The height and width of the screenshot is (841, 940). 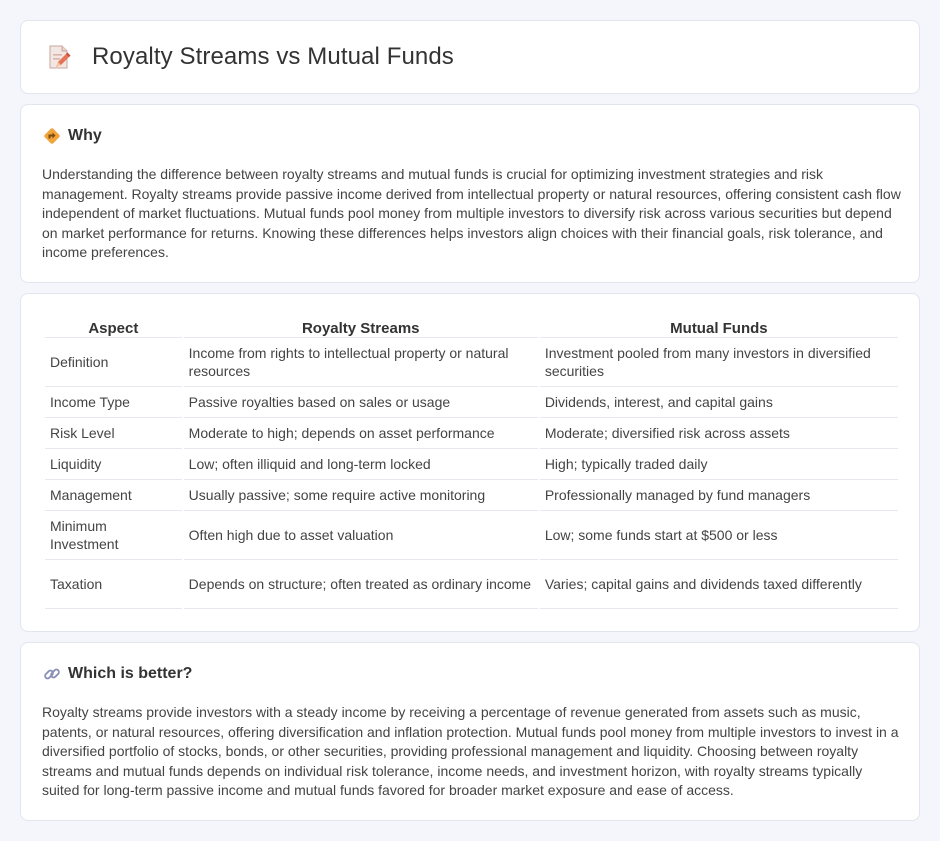 I want to click on link-icon, so click(x=52, y=674).